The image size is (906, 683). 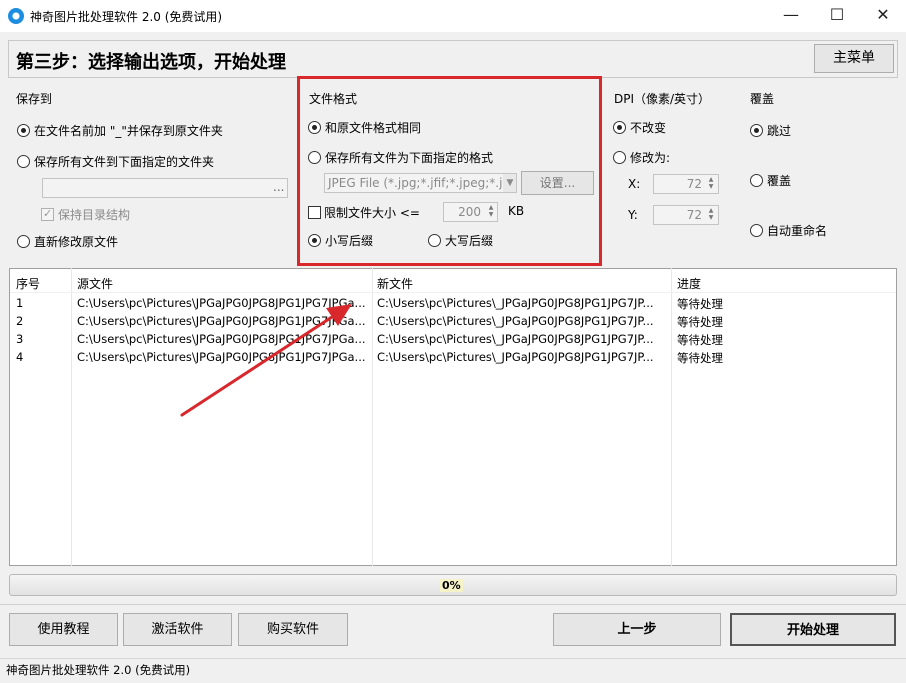 I want to click on main-menu-button: 主菜单, so click(x=854, y=58).